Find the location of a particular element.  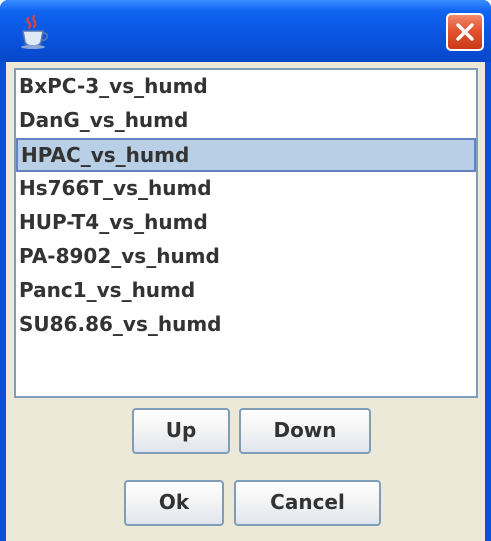

list-item: HUP-T4_vs_humd is located at coordinates (246, 223).